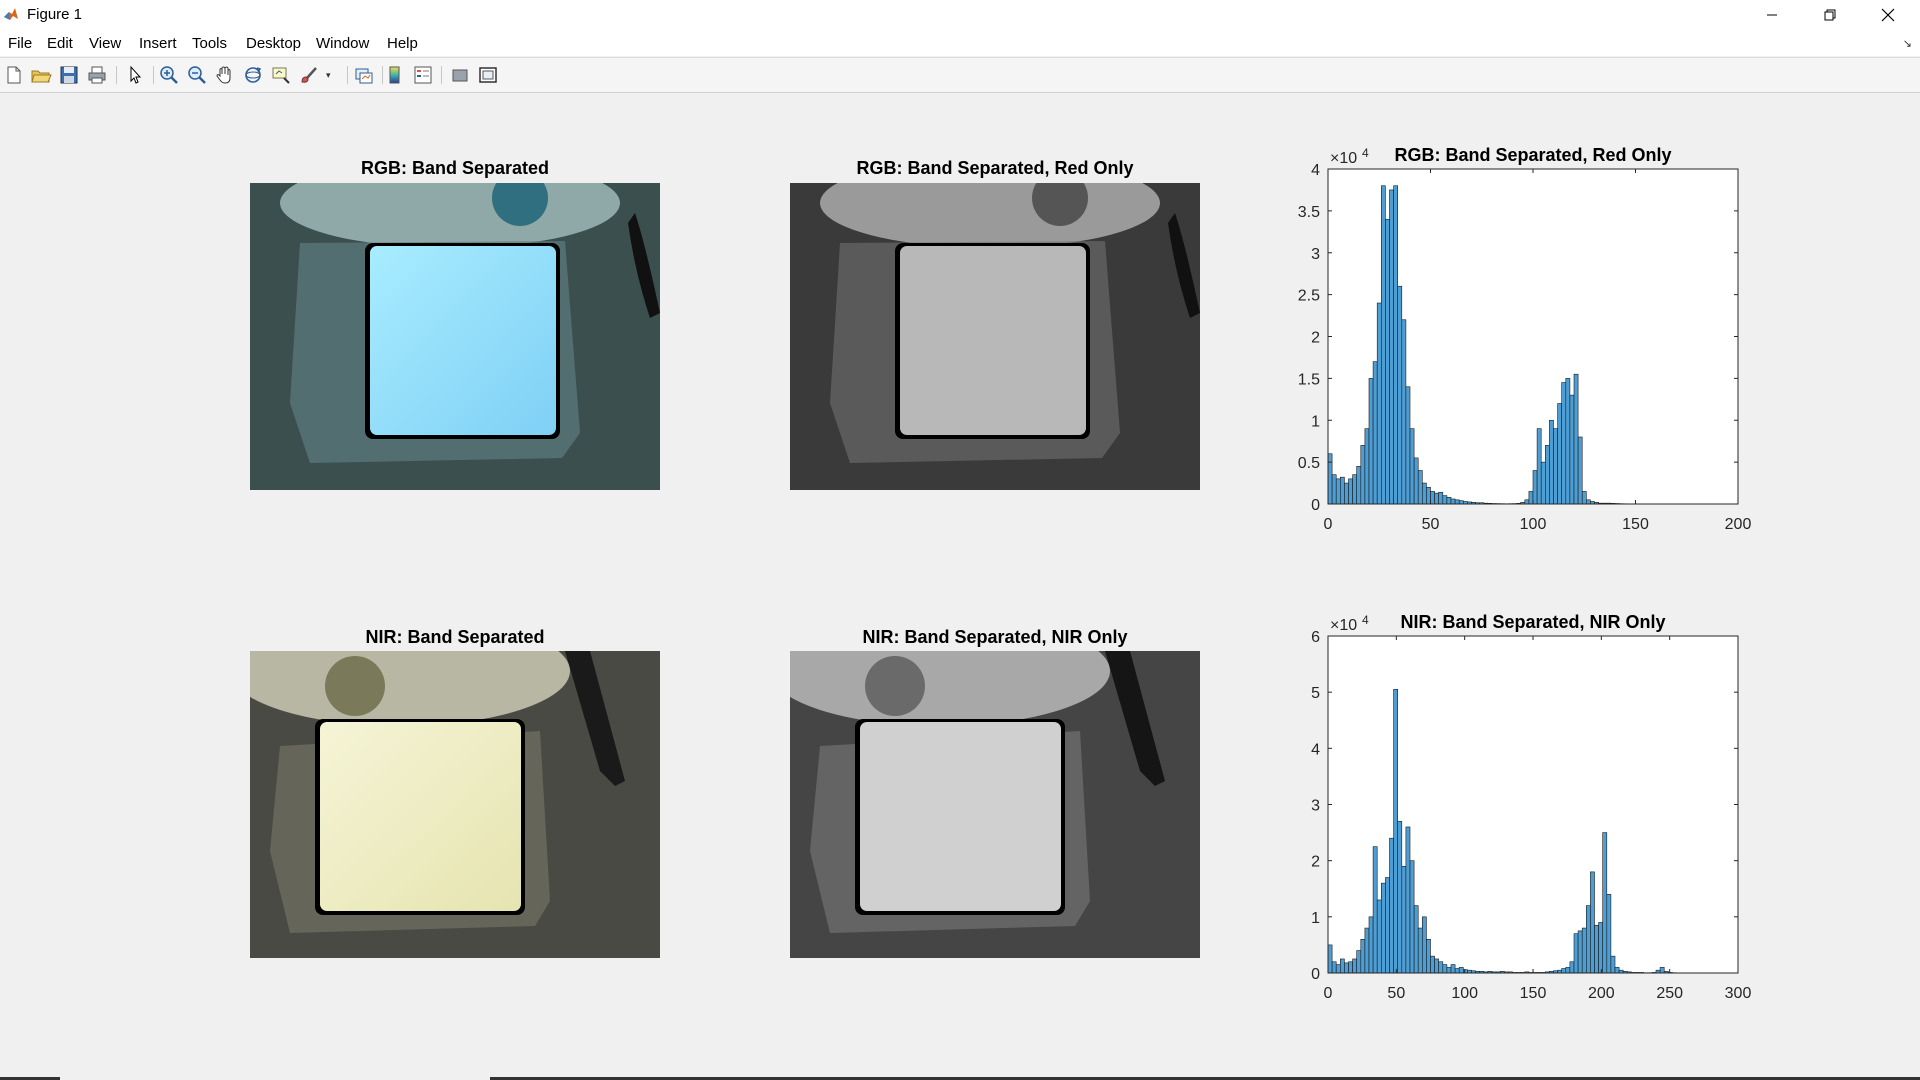 The width and height of the screenshot is (1920, 1080). I want to click on save-icon, so click(69, 75).